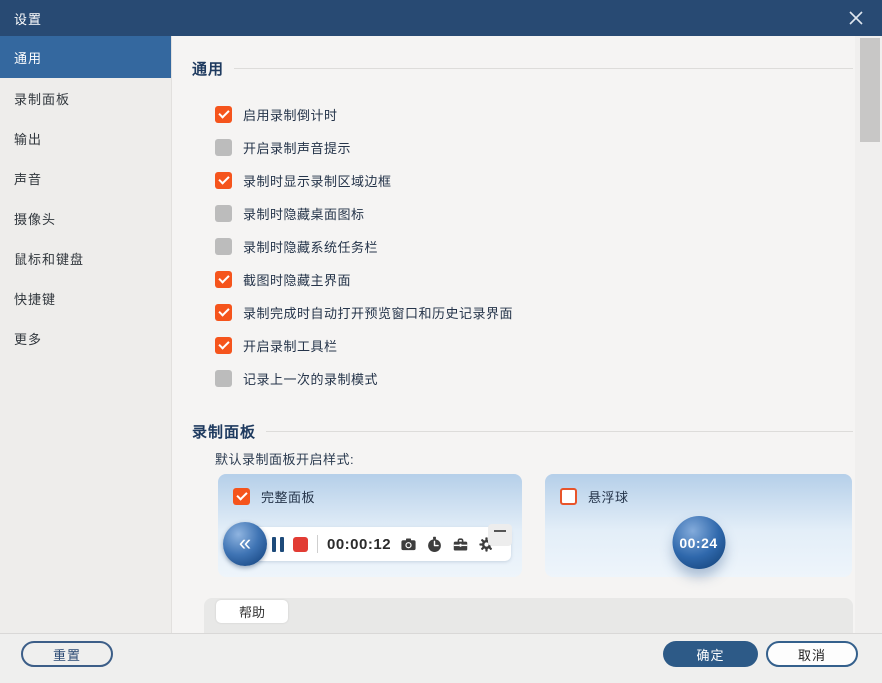  I want to click on checkbox-label: 录制完成时自动打开预览窗口和历史记录界面, so click(378, 313).